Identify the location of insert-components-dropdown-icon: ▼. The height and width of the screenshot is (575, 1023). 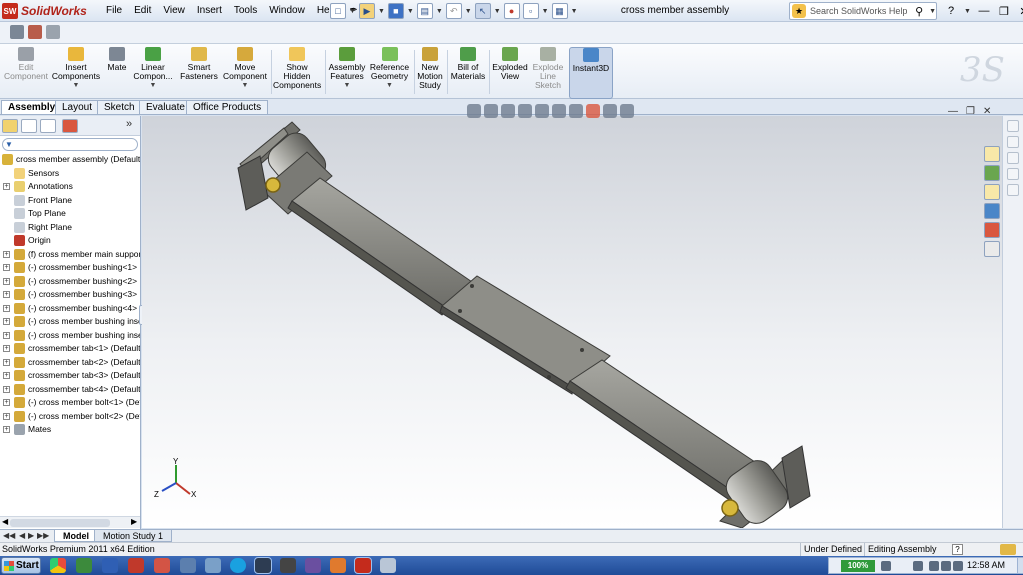
(76, 85).